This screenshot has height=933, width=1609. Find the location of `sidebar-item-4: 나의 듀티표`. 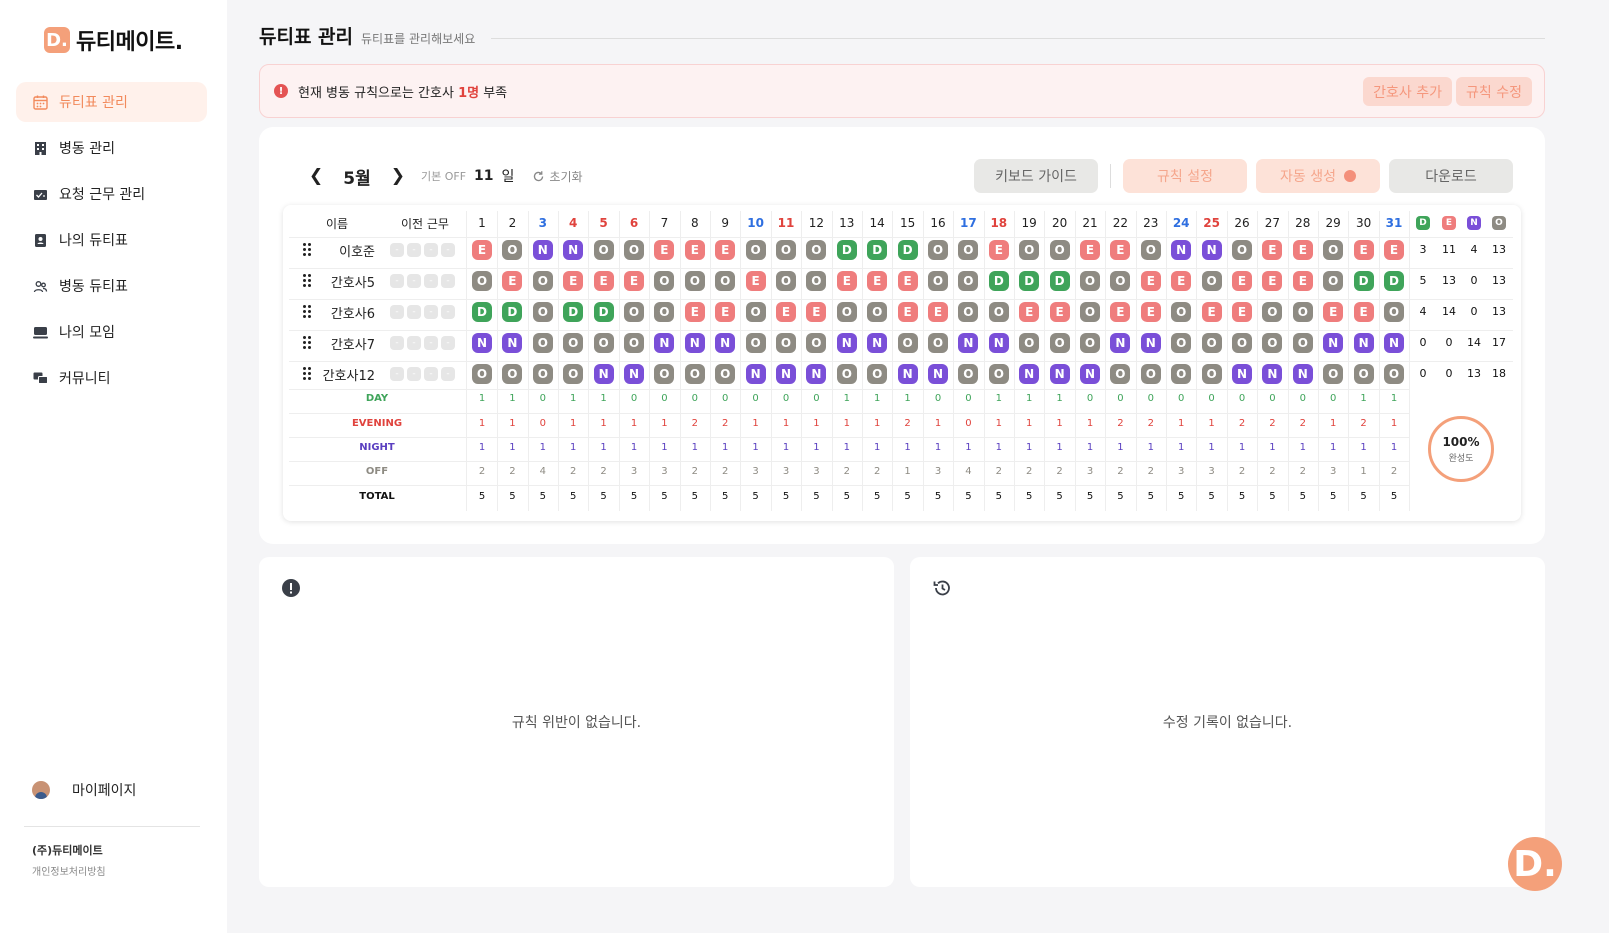

sidebar-item-4: 나의 듀티표 is located at coordinates (111, 240).